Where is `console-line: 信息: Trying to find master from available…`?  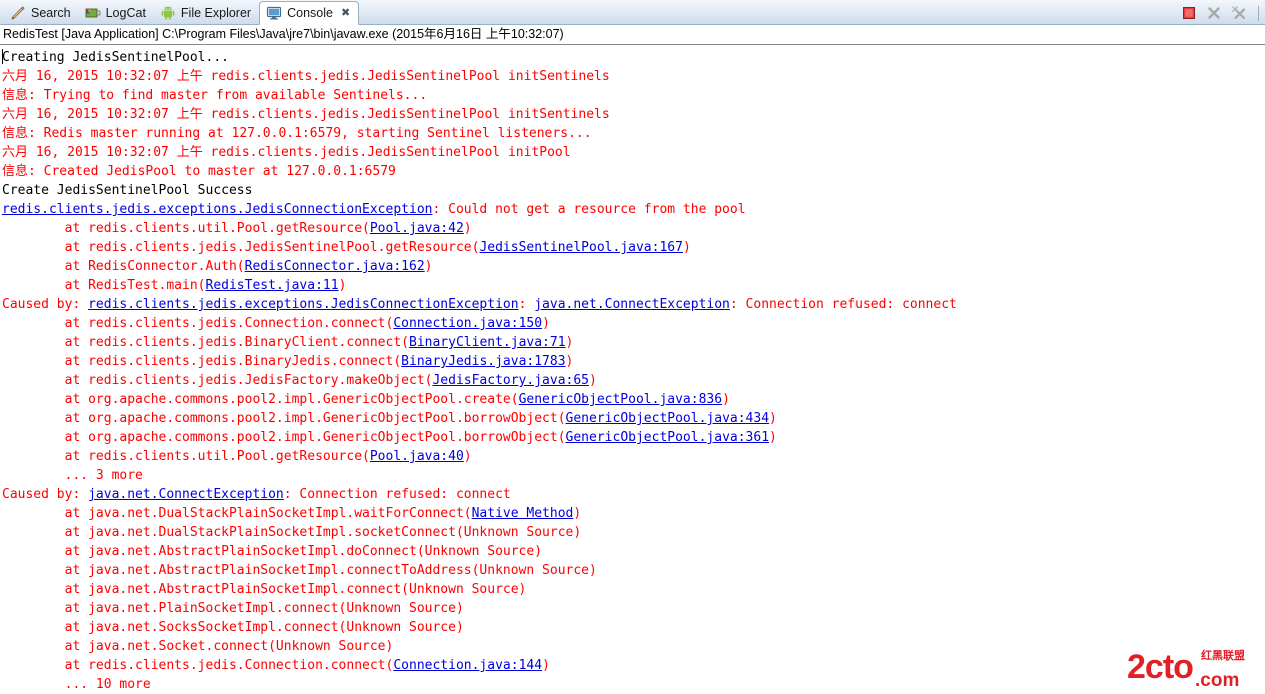 console-line: 信息: Trying to find master from available… is located at coordinates (633, 95).